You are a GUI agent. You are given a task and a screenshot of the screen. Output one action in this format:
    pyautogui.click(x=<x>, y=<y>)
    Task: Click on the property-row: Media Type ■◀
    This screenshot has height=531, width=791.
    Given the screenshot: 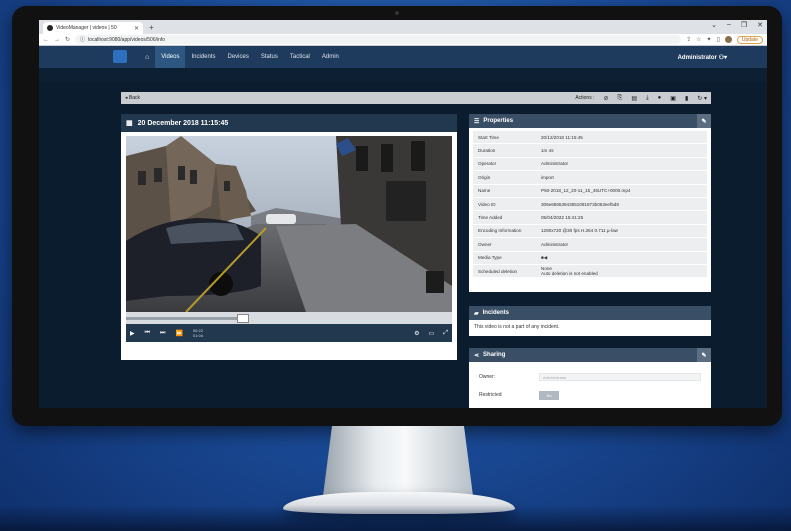 What is the action you would take?
    pyautogui.click(x=590, y=258)
    